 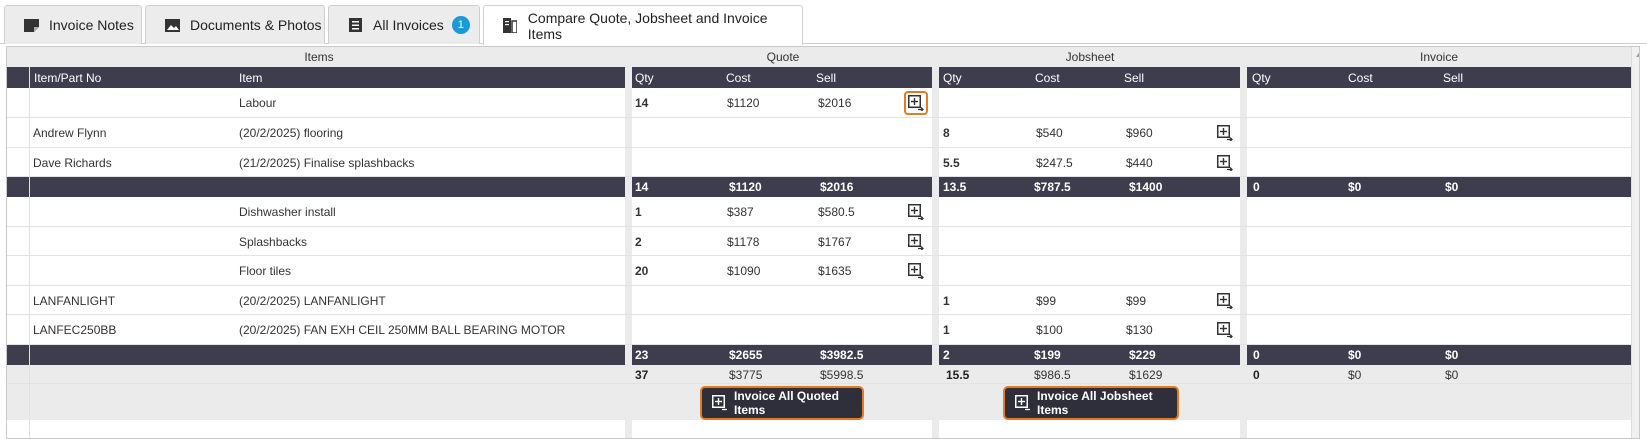 I want to click on qty-value: 8, so click(x=946, y=133).